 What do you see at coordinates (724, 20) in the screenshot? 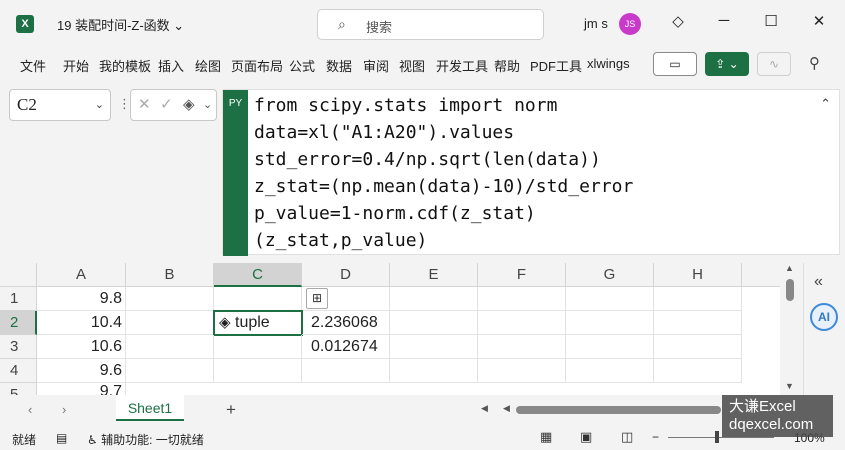
I see `minimize-button: ─` at bounding box center [724, 20].